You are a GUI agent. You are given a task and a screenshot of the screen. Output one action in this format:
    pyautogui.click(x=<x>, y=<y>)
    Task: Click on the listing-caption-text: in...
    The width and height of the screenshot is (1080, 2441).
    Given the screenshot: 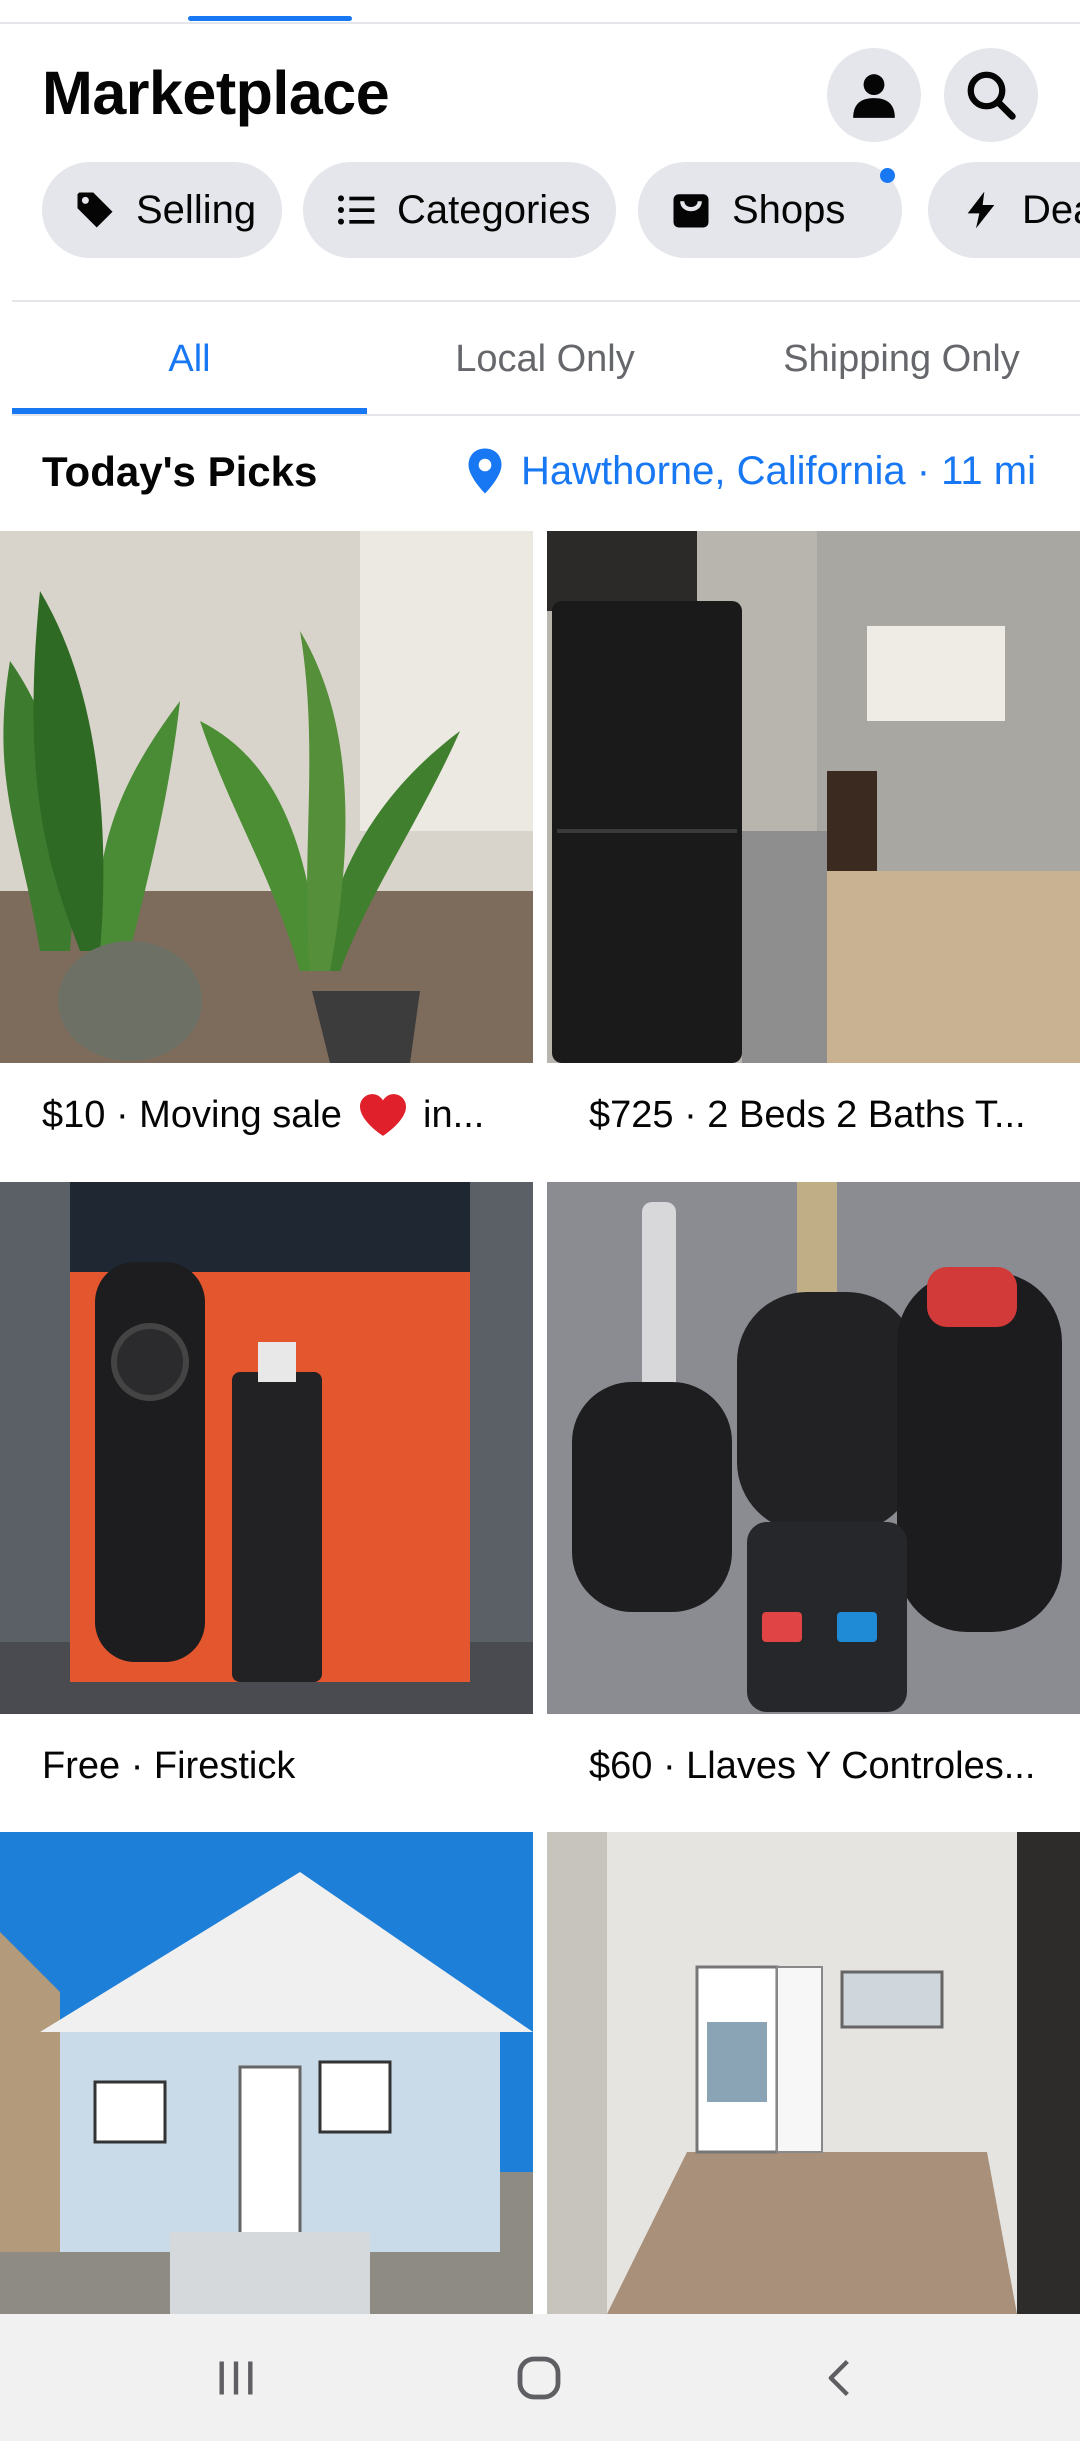 What is the action you would take?
    pyautogui.click(x=448, y=1114)
    